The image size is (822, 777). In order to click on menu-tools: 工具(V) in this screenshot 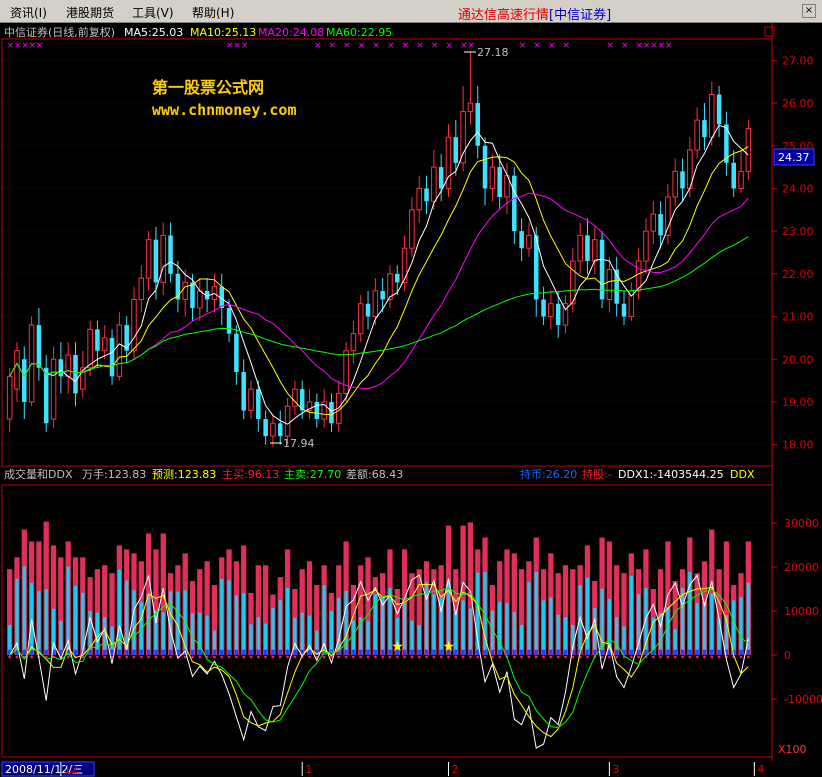, I will do `click(153, 12)`.